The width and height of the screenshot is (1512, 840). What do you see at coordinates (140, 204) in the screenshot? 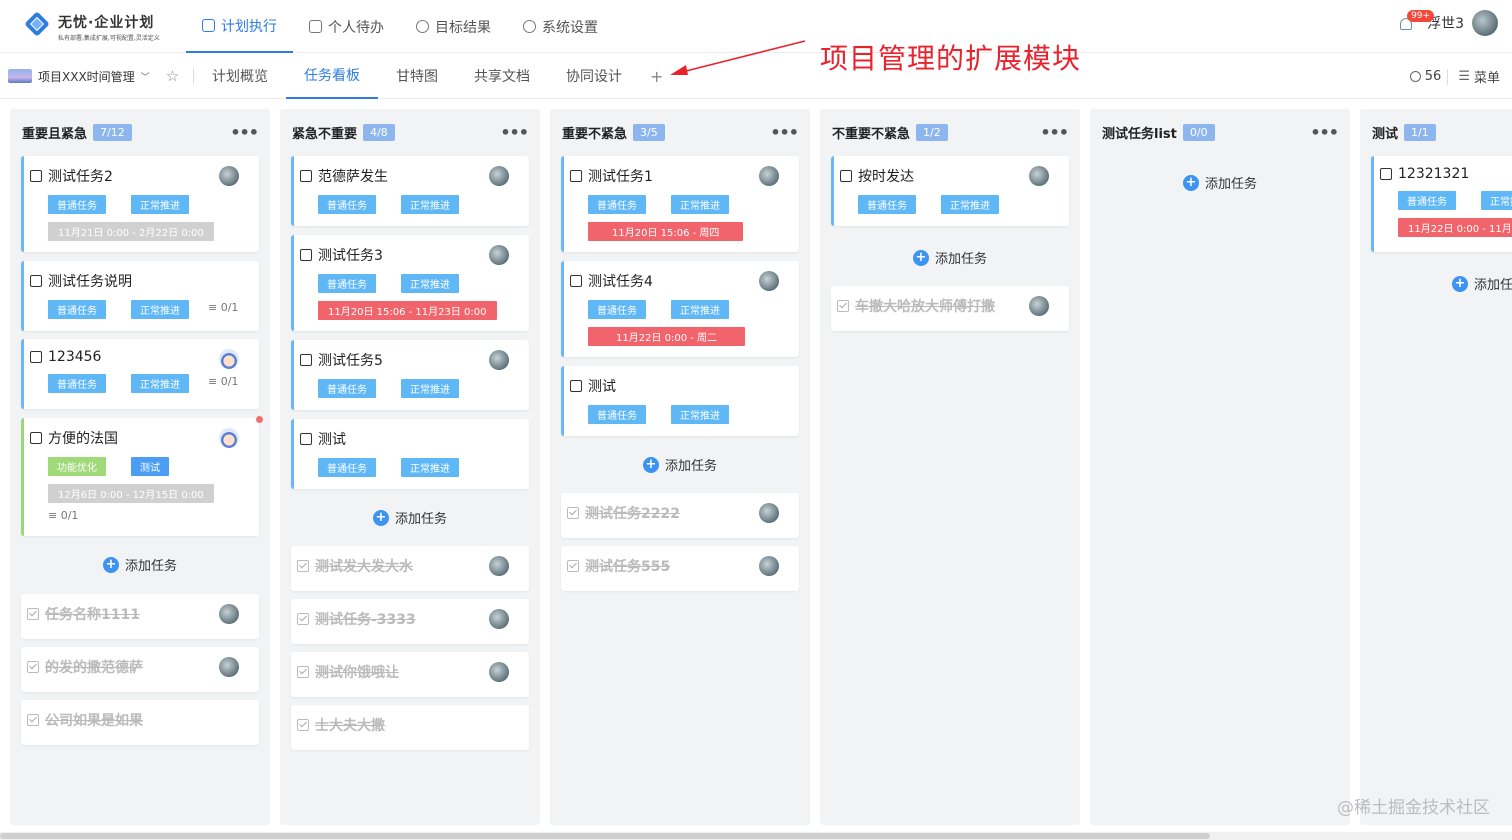
I see `task-card: 测试任务2 普通任务 正常推进 11月21日 0:00 - 2月22日 0:00` at bounding box center [140, 204].